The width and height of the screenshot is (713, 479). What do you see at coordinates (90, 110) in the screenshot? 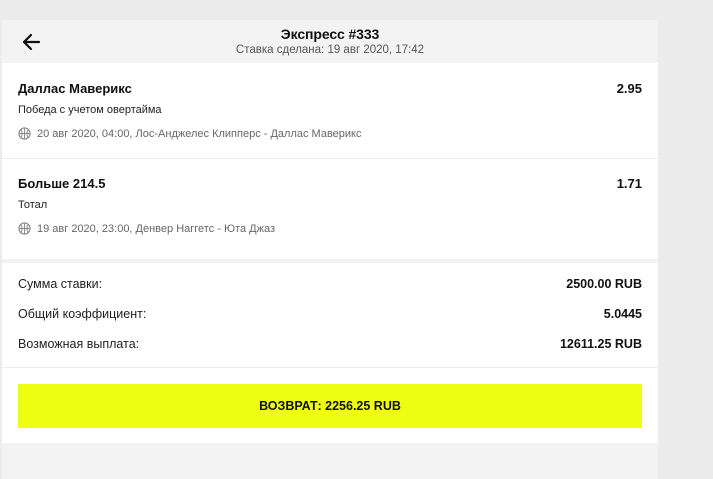
I see `event-market: Победа с учетом овертайма` at bounding box center [90, 110].